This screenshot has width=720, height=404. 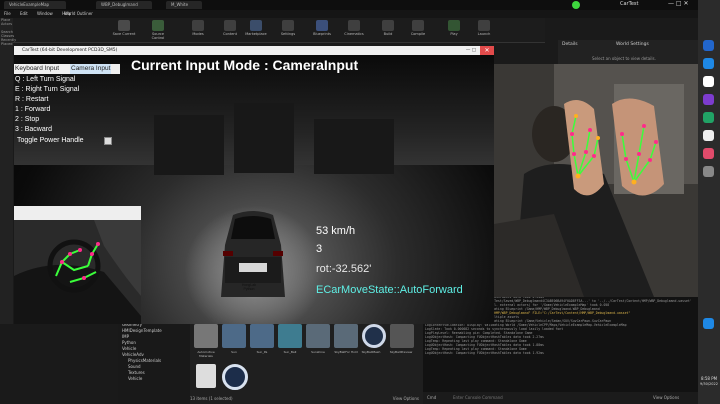 I want to click on key-help-line: E : Right Turn Signal, so click(x=47, y=89).